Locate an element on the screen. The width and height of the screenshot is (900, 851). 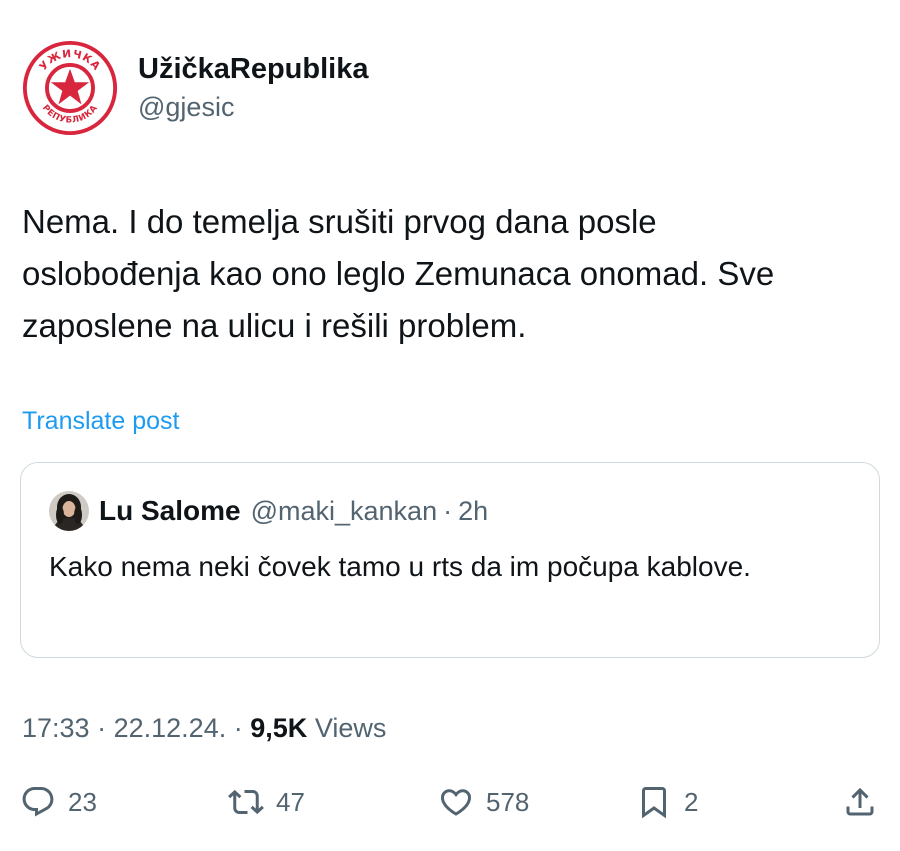
red-star-seal-logo-icon: УЖИЧКА РЕПУБЛИКА is located at coordinates (70, 88).